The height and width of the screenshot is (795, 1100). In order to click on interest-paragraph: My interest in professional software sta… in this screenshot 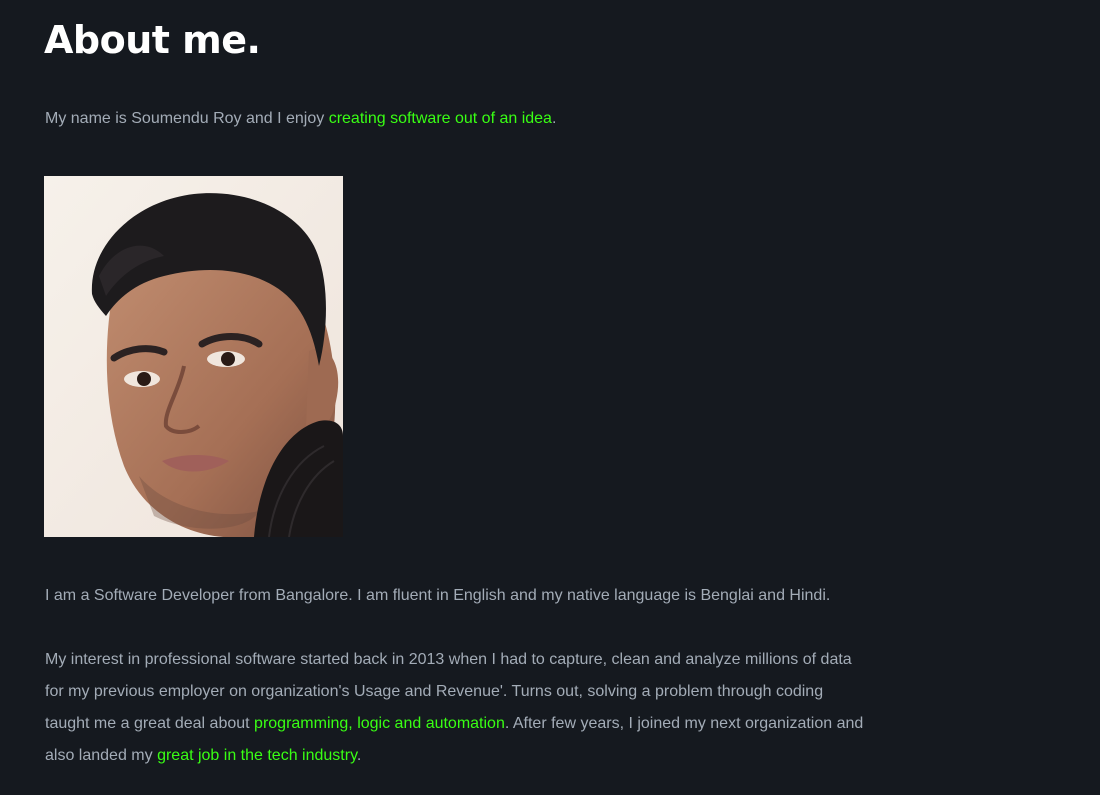, I will do `click(455, 708)`.